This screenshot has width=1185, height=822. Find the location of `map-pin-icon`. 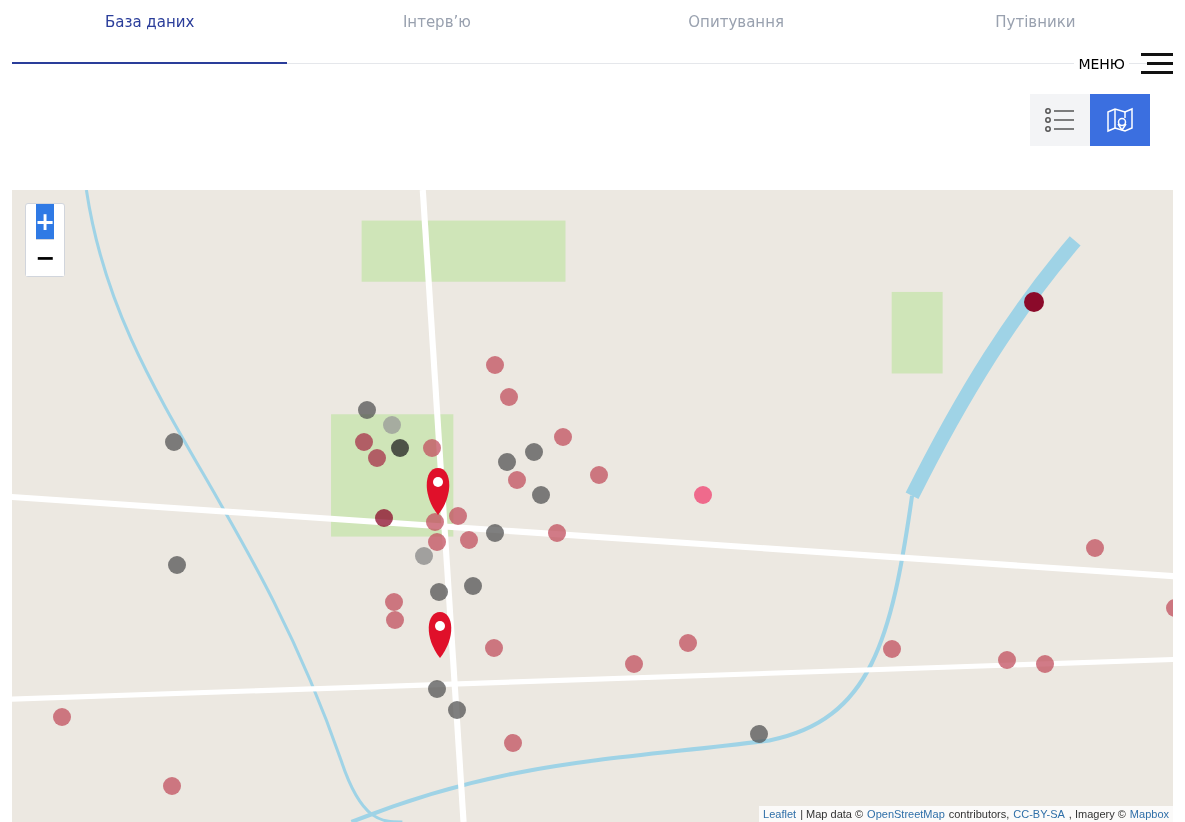

map-pin-icon is located at coordinates (1120, 120).